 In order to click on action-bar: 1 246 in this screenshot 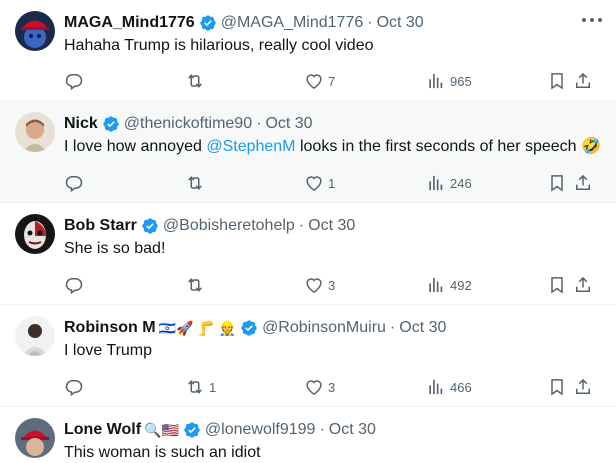, I will do `click(334, 183)`.